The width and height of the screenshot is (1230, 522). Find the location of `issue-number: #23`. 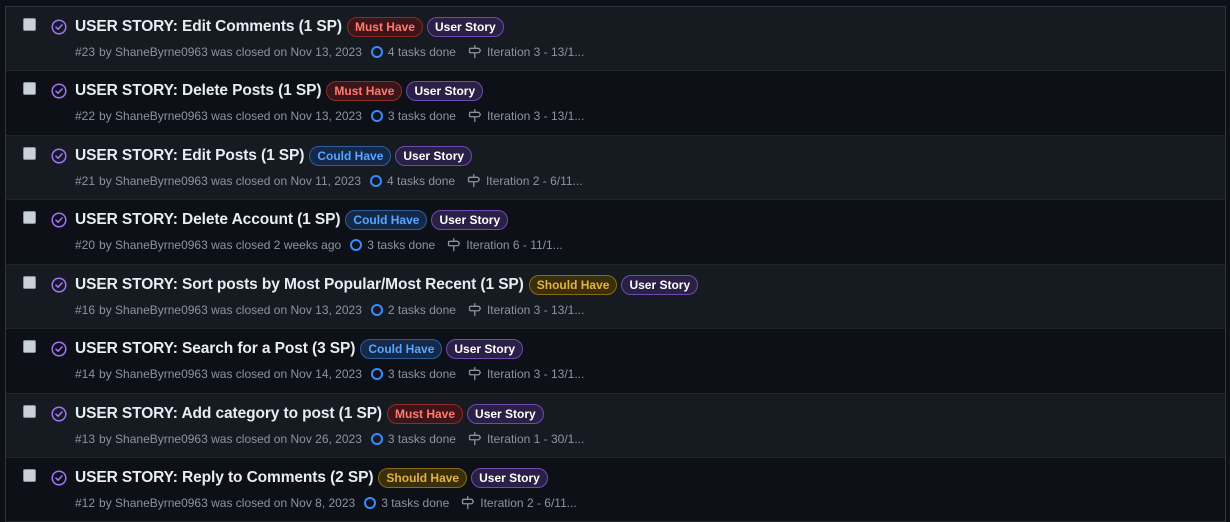

issue-number: #23 is located at coordinates (85, 52).